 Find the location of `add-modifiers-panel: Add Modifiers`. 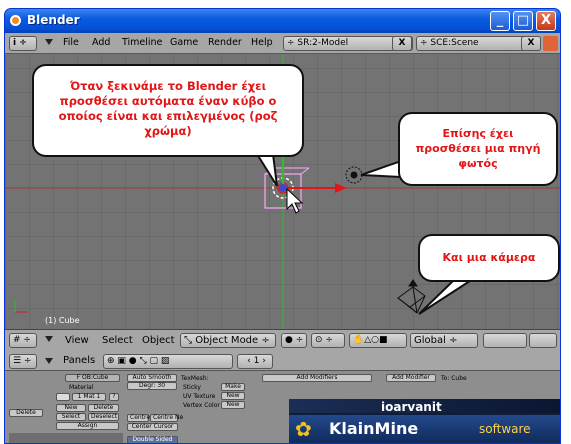

add-modifiers-panel: Add Modifiers is located at coordinates (317, 378).